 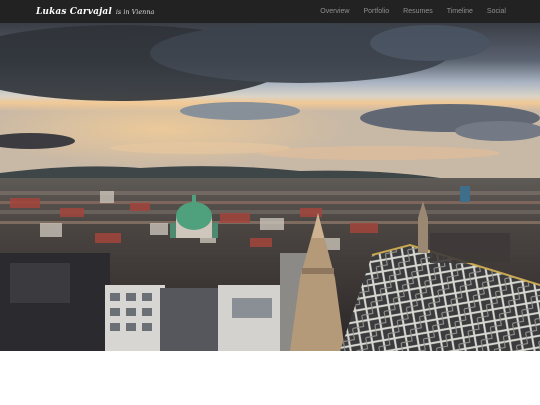 I want to click on brand-subtitle: is in Vienna, so click(x=135, y=11).